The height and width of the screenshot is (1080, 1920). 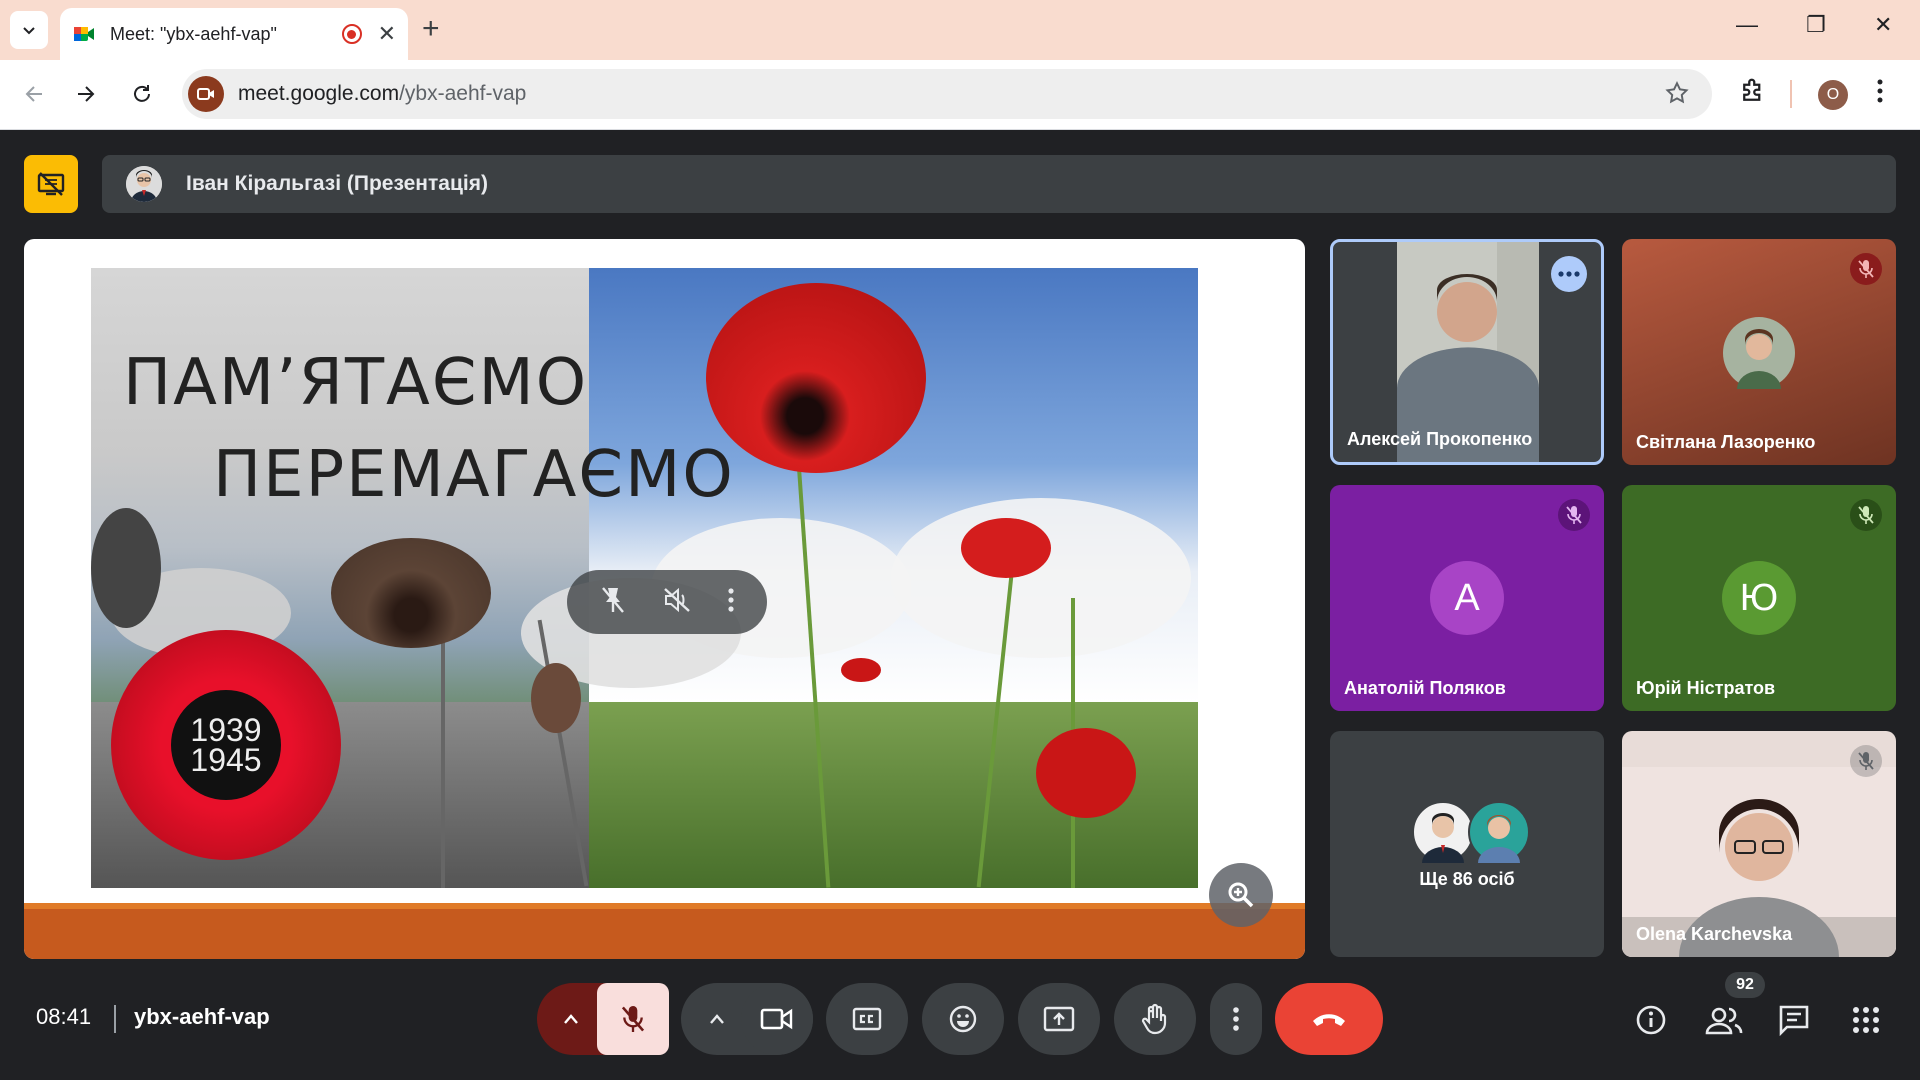 I want to click on zoom-in-icon, so click(x=1241, y=895).